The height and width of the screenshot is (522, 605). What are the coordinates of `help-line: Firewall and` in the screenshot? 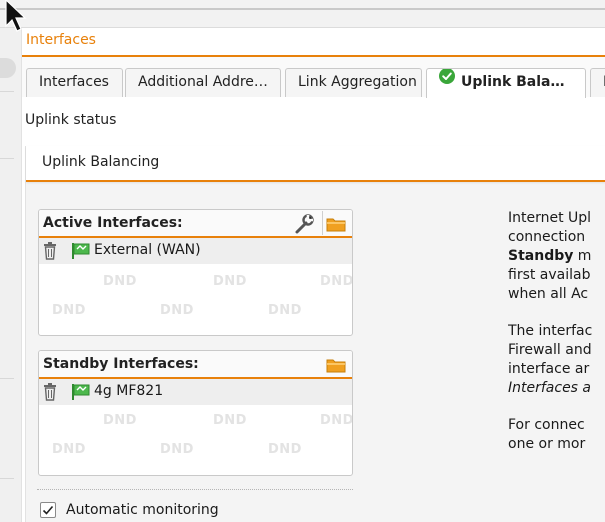 It's located at (550, 350).